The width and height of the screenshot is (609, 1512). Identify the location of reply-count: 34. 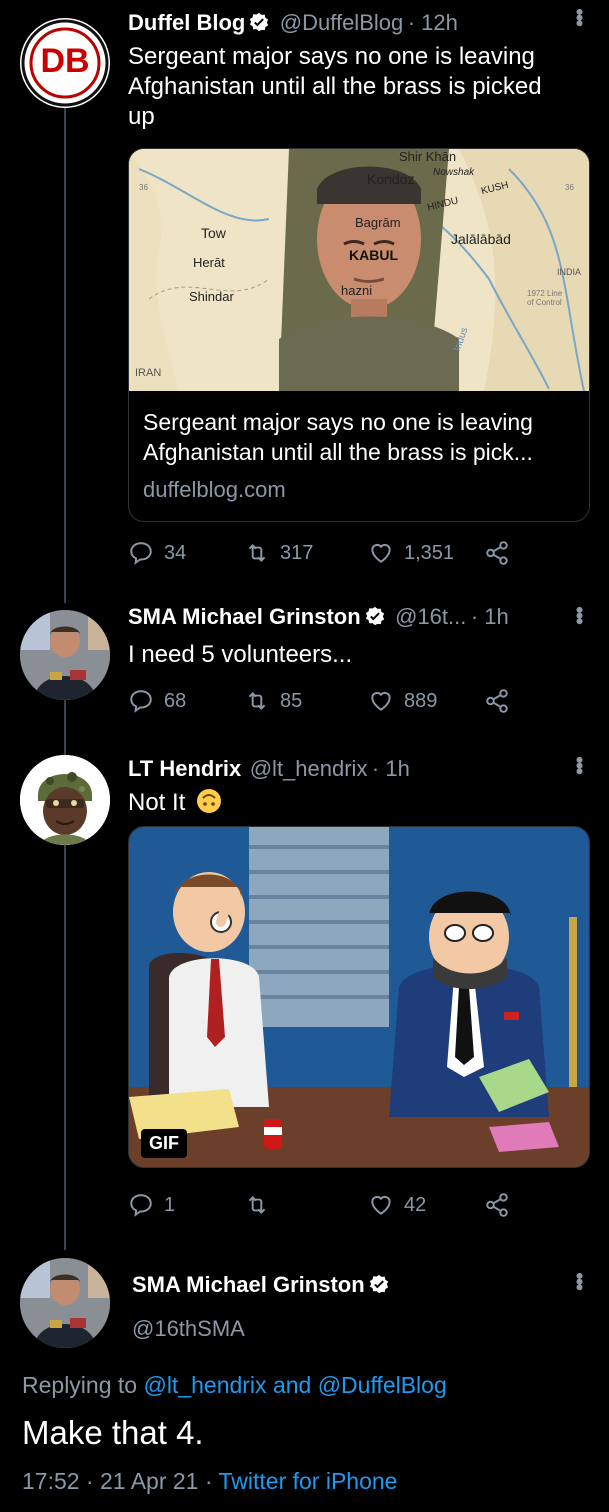
(175, 552).